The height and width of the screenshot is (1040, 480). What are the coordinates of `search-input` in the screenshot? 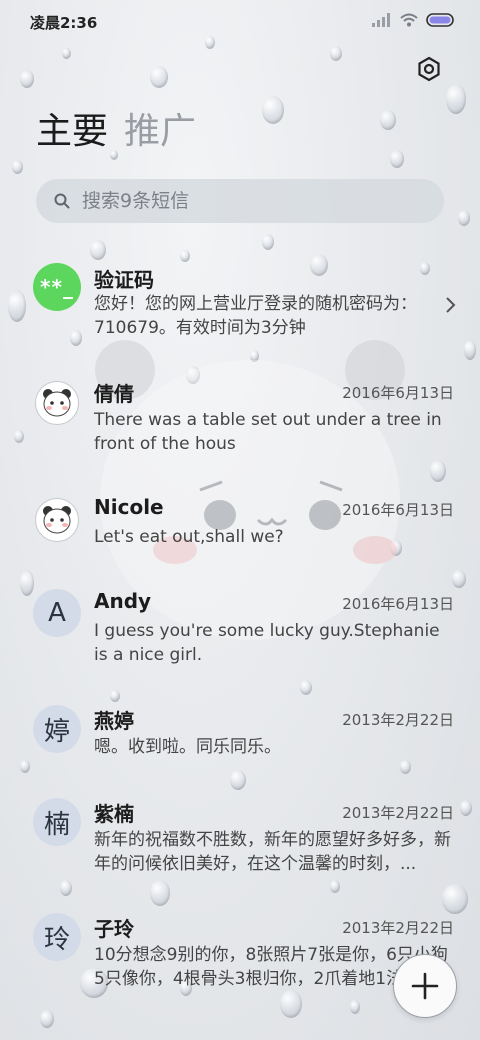 It's located at (252, 201).